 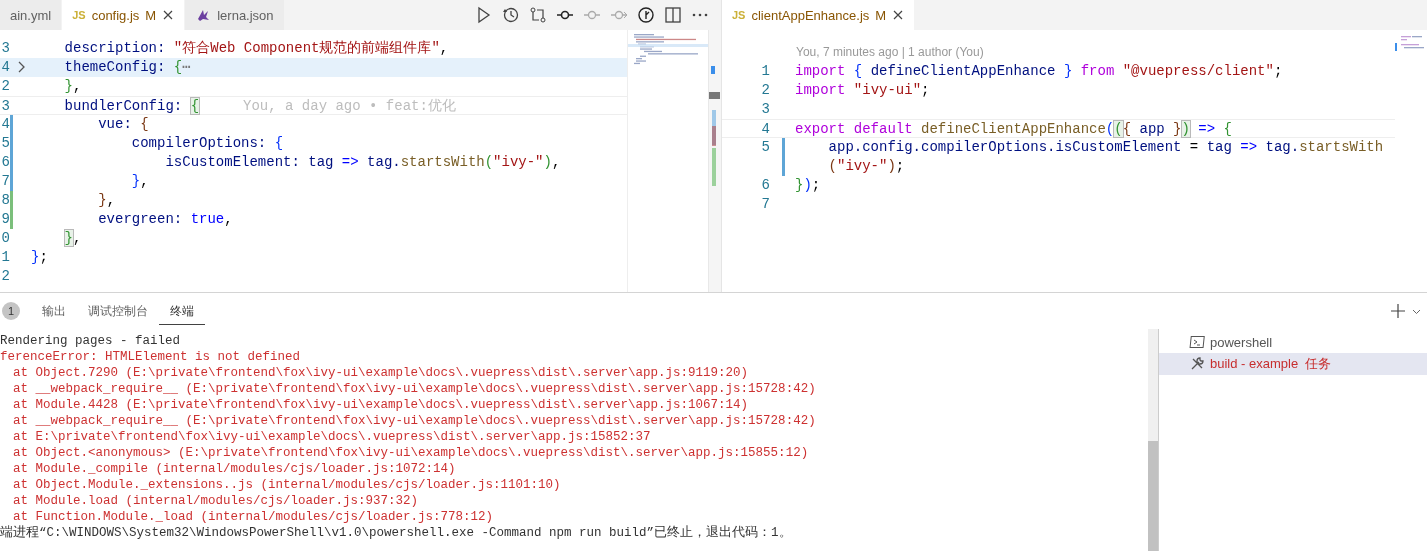 I want to click on line-number: 8, so click(x=5, y=200).